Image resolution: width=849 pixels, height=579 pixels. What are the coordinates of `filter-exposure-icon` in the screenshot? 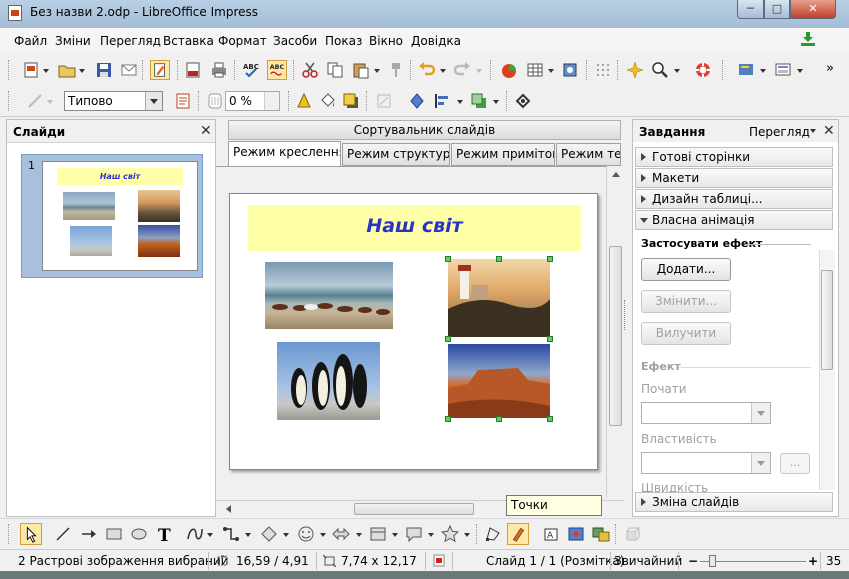 It's located at (304, 101).